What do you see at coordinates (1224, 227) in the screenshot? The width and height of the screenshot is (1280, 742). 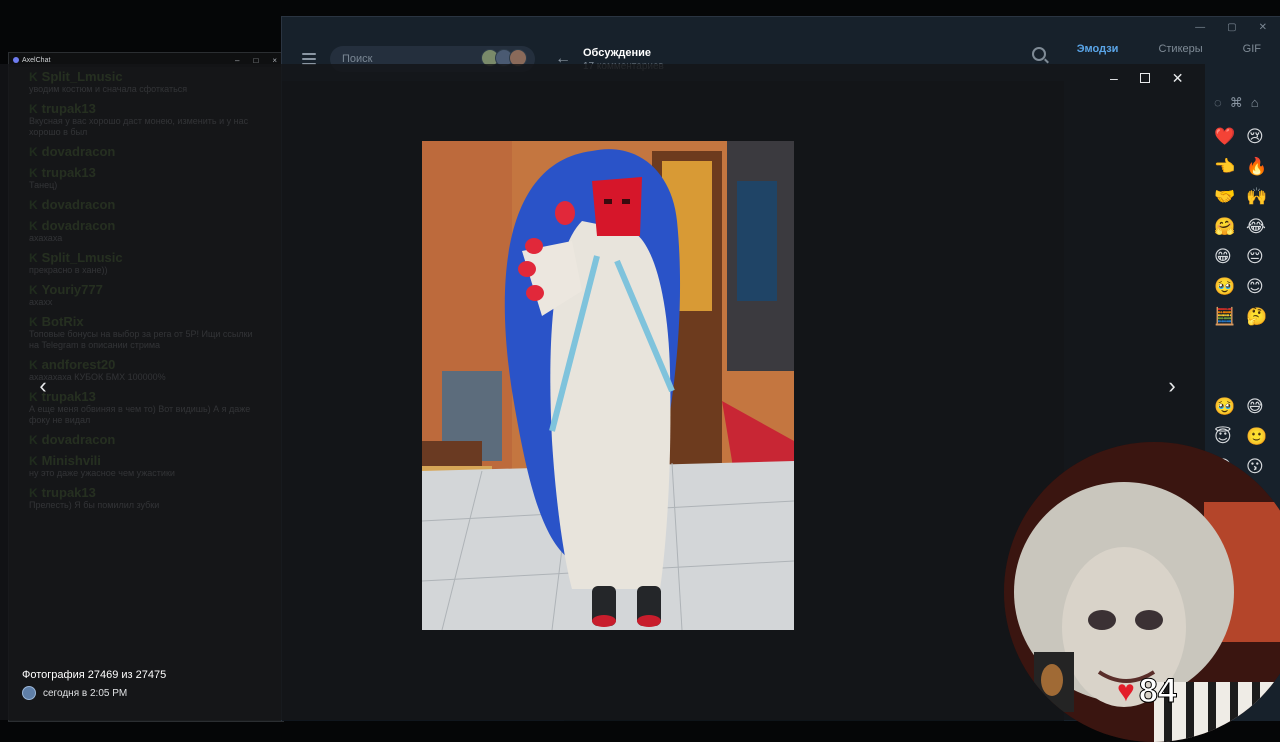 I see `emoji-item: 🤗` at bounding box center [1224, 227].